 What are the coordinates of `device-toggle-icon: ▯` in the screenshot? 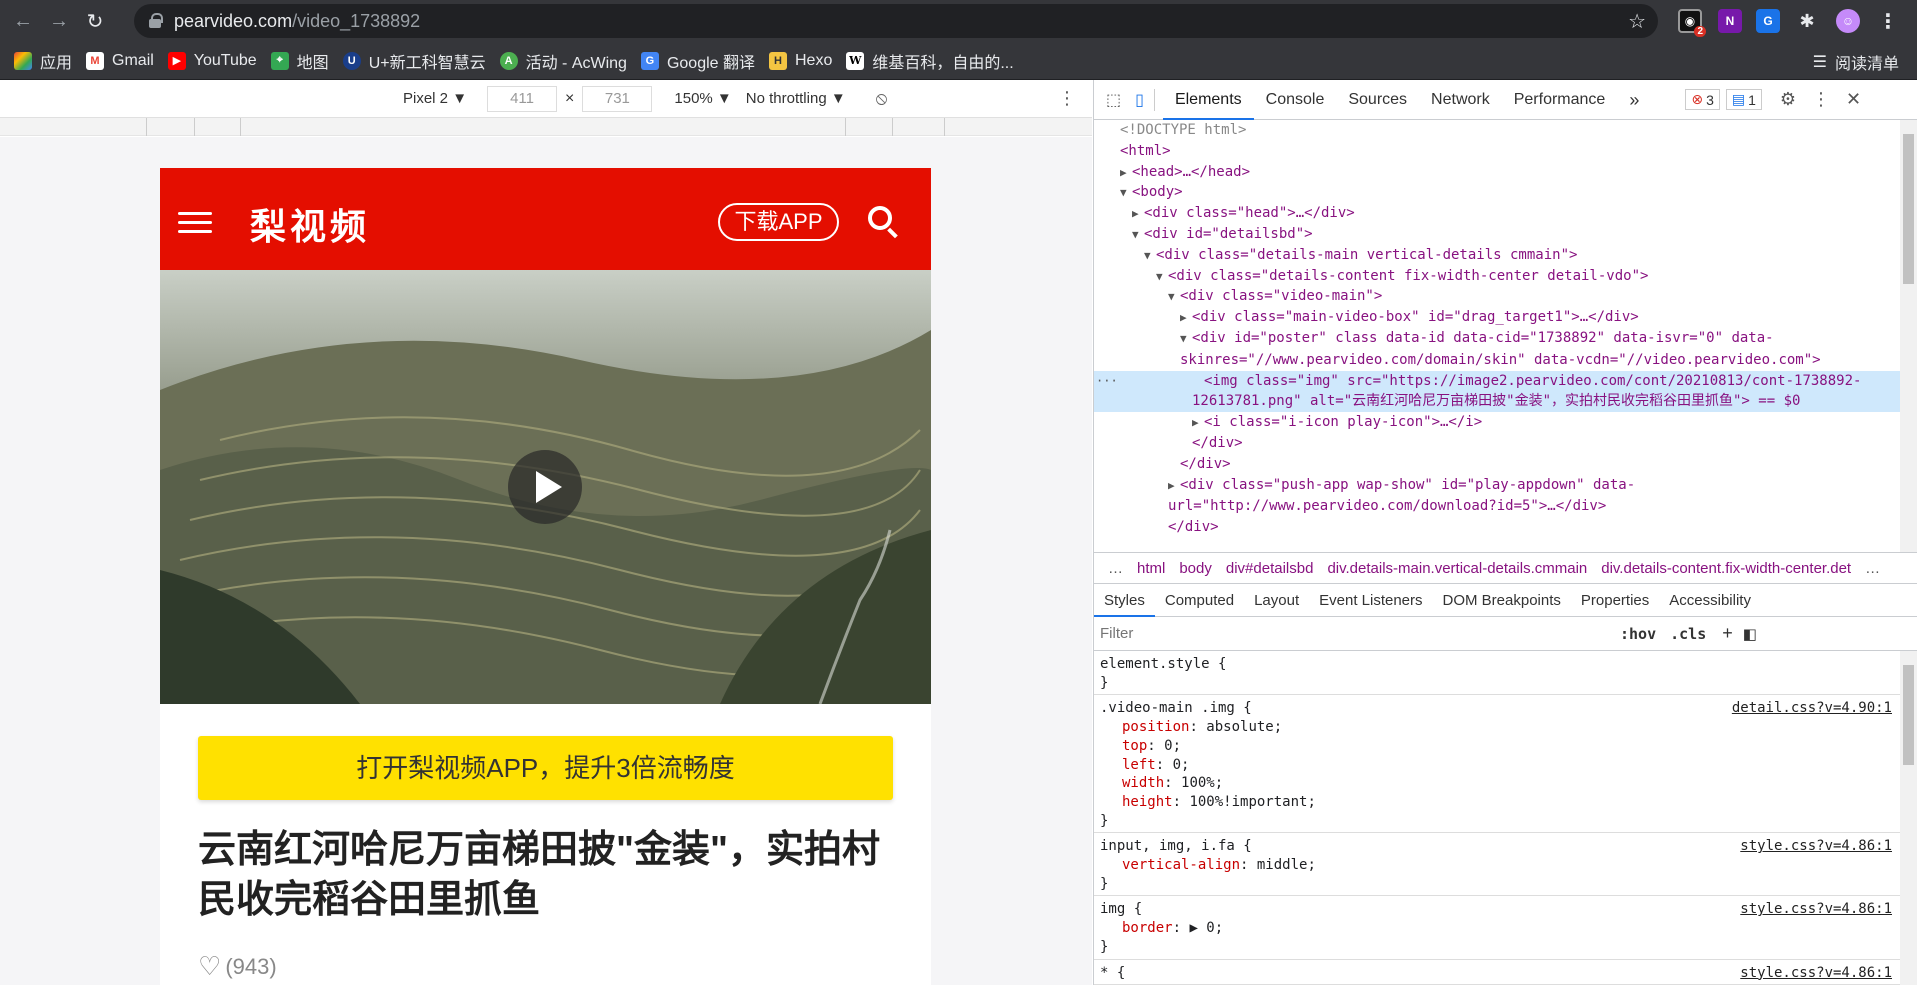 It's located at (1139, 100).